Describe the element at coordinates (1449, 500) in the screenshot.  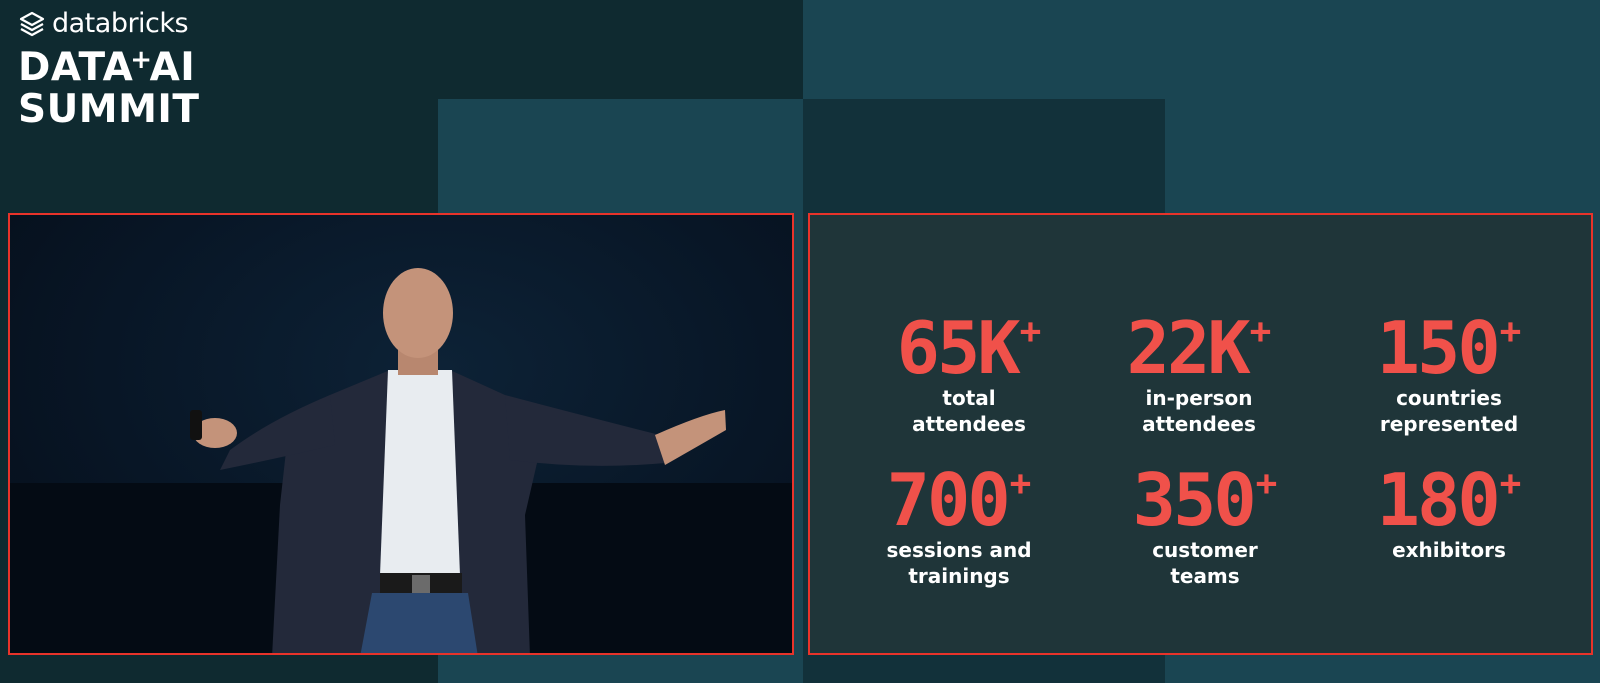
I see `stat-value: 180+` at that location.